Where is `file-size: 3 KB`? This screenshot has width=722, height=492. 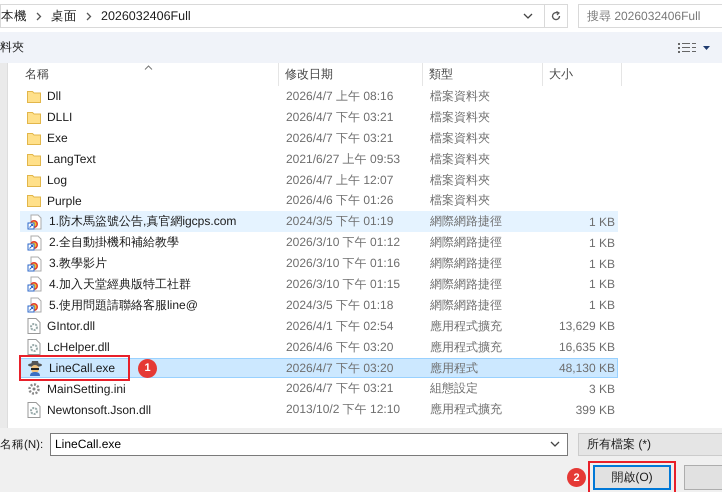 file-size: 3 KB is located at coordinates (602, 389).